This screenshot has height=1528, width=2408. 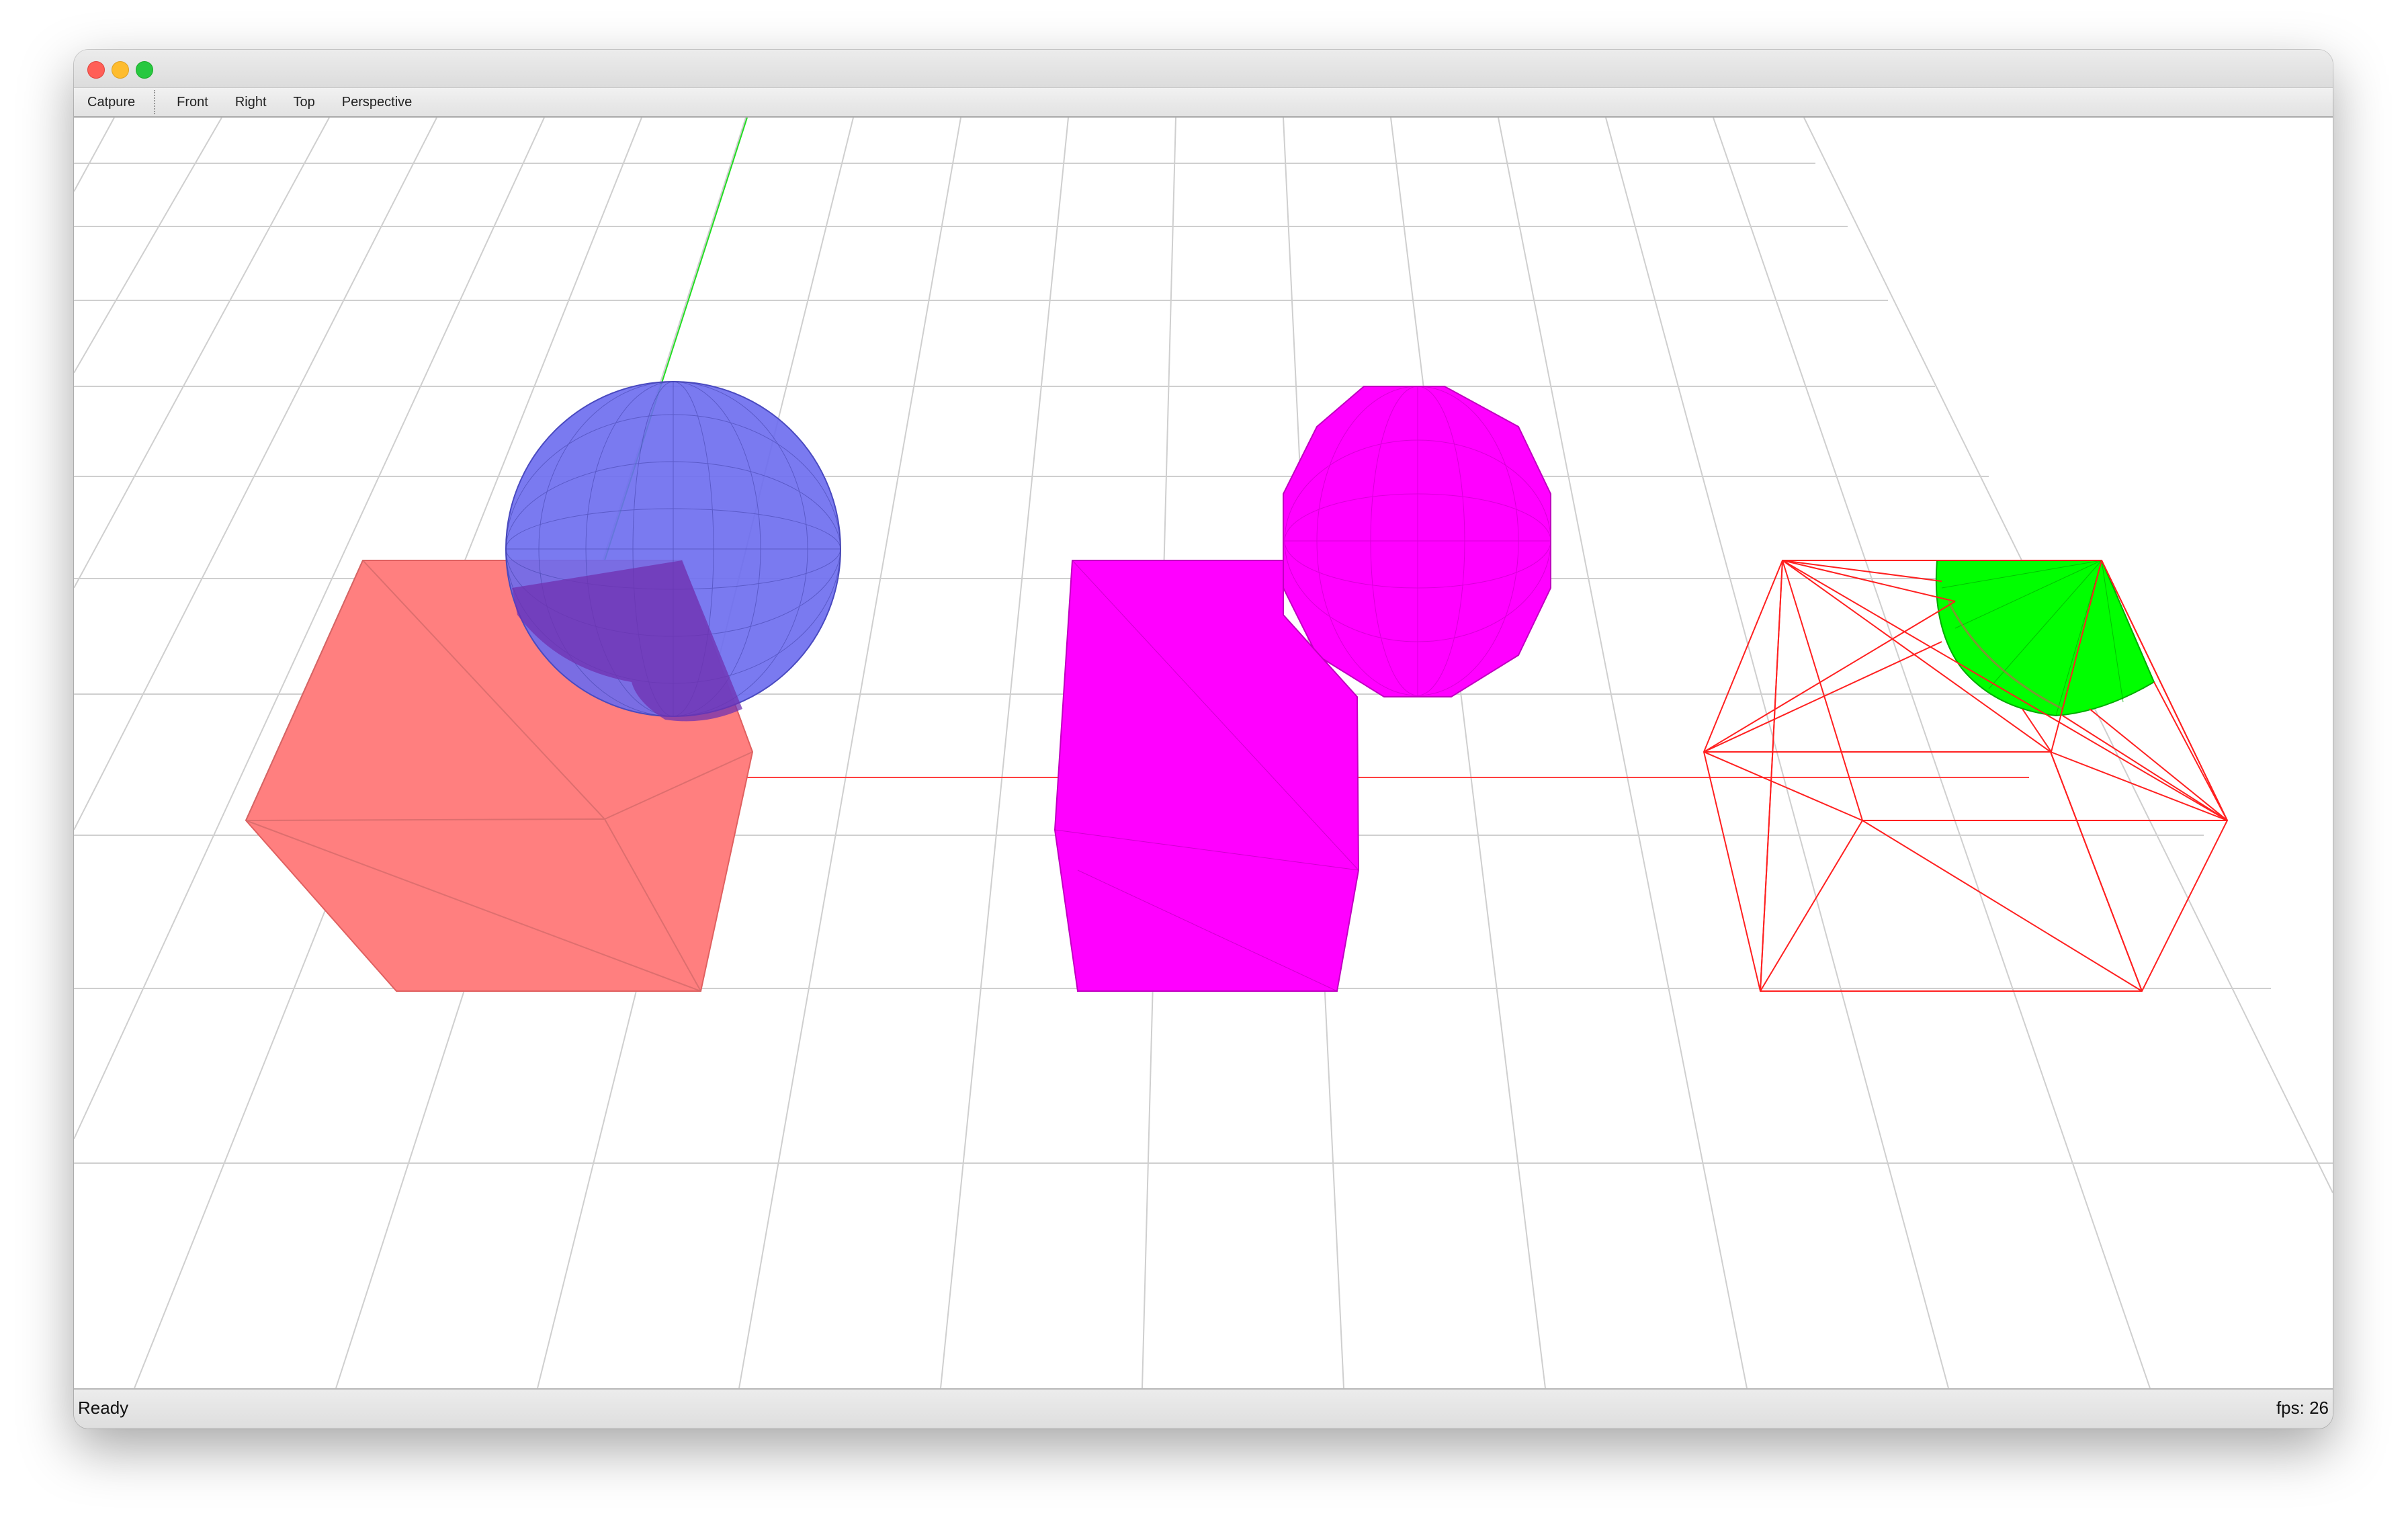 What do you see at coordinates (304, 102) in the screenshot?
I see `top-view-button: Top` at bounding box center [304, 102].